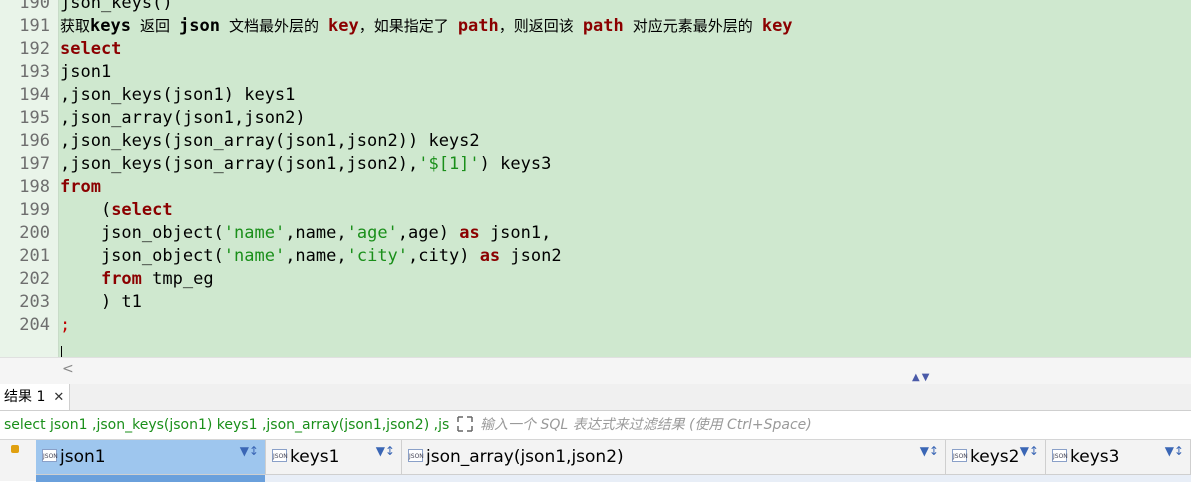 This screenshot has height=482, width=1191. What do you see at coordinates (595, 187) in the screenshot?
I see `code-line: 198 from` at bounding box center [595, 187].